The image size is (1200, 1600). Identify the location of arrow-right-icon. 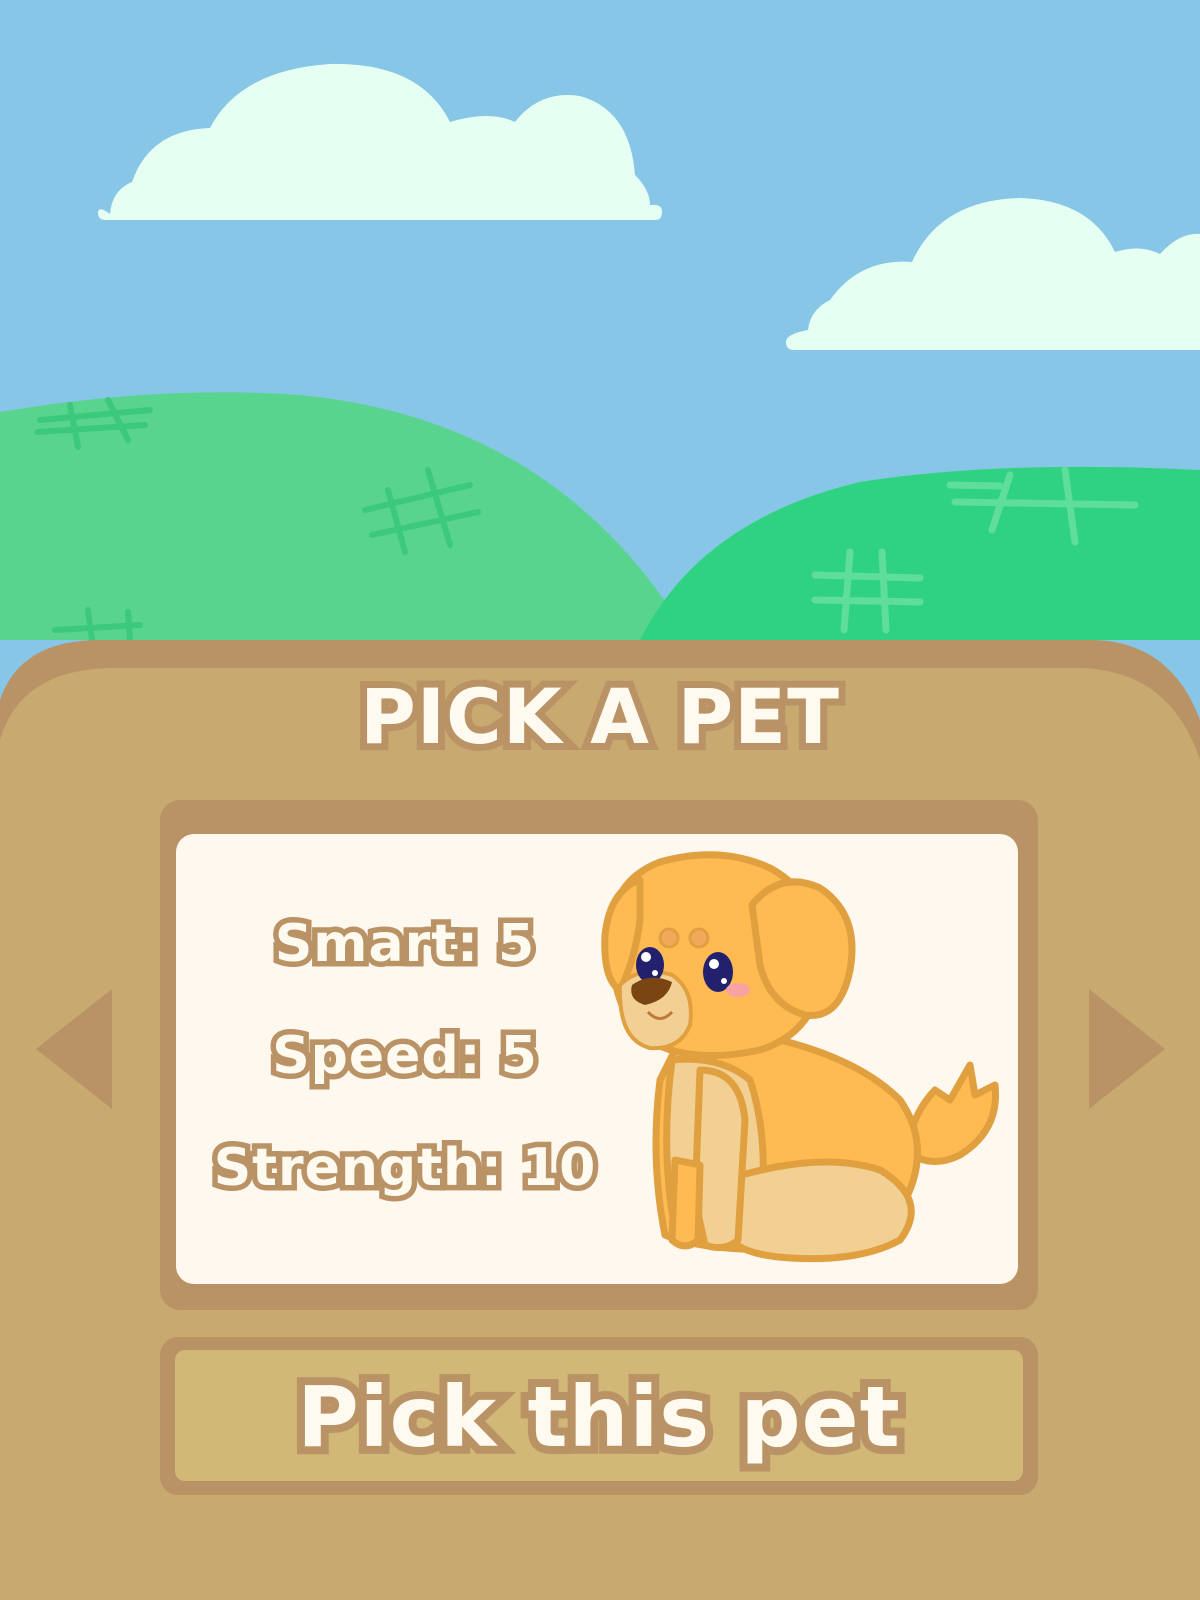
(1127, 1049).